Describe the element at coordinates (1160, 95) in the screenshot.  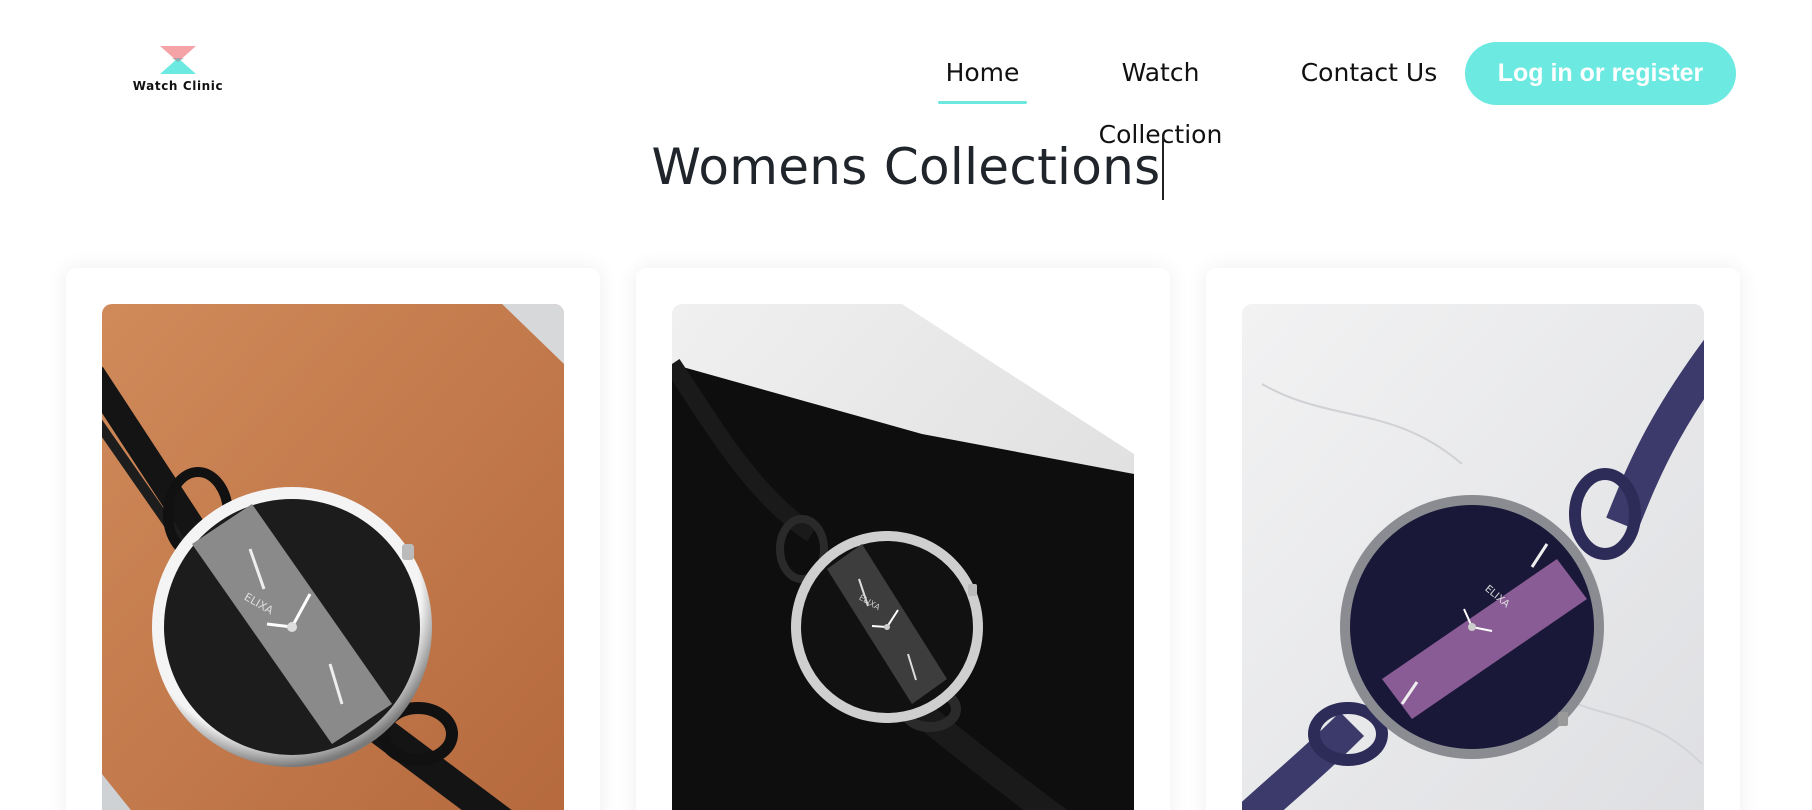
I see `nav-link-watch-collection: Watch Collection` at that location.